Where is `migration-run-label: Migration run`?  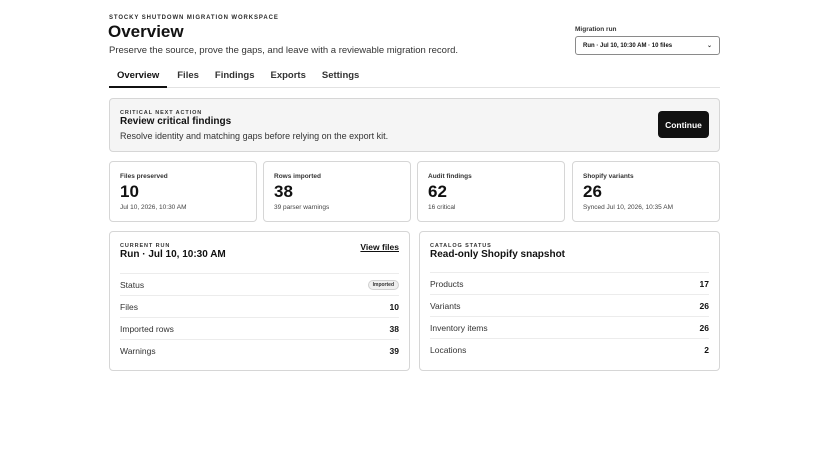 migration-run-label: Migration run is located at coordinates (596, 29).